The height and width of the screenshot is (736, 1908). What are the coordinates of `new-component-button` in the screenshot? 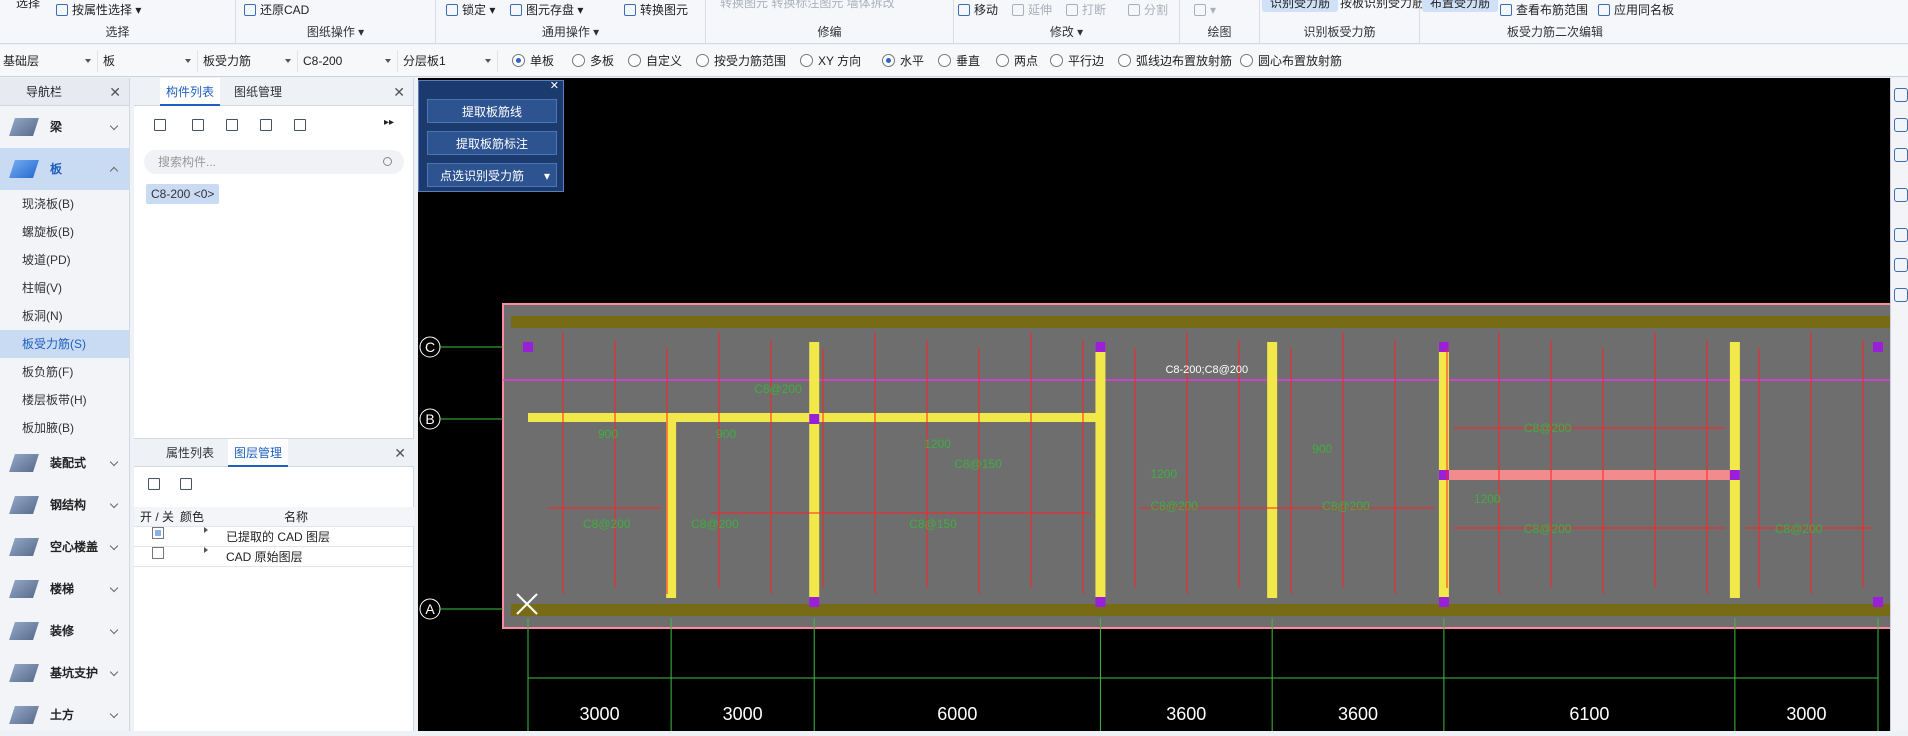 It's located at (160, 125).